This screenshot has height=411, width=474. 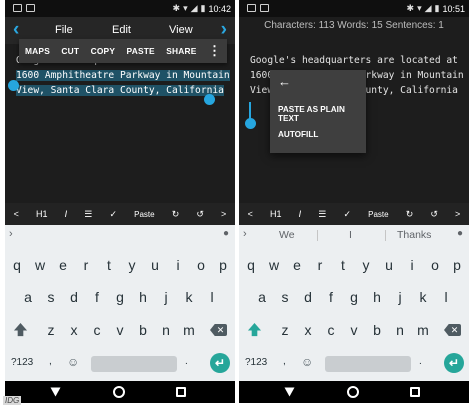 What do you see at coordinates (446, 297) in the screenshot?
I see `key: l` at bounding box center [446, 297].